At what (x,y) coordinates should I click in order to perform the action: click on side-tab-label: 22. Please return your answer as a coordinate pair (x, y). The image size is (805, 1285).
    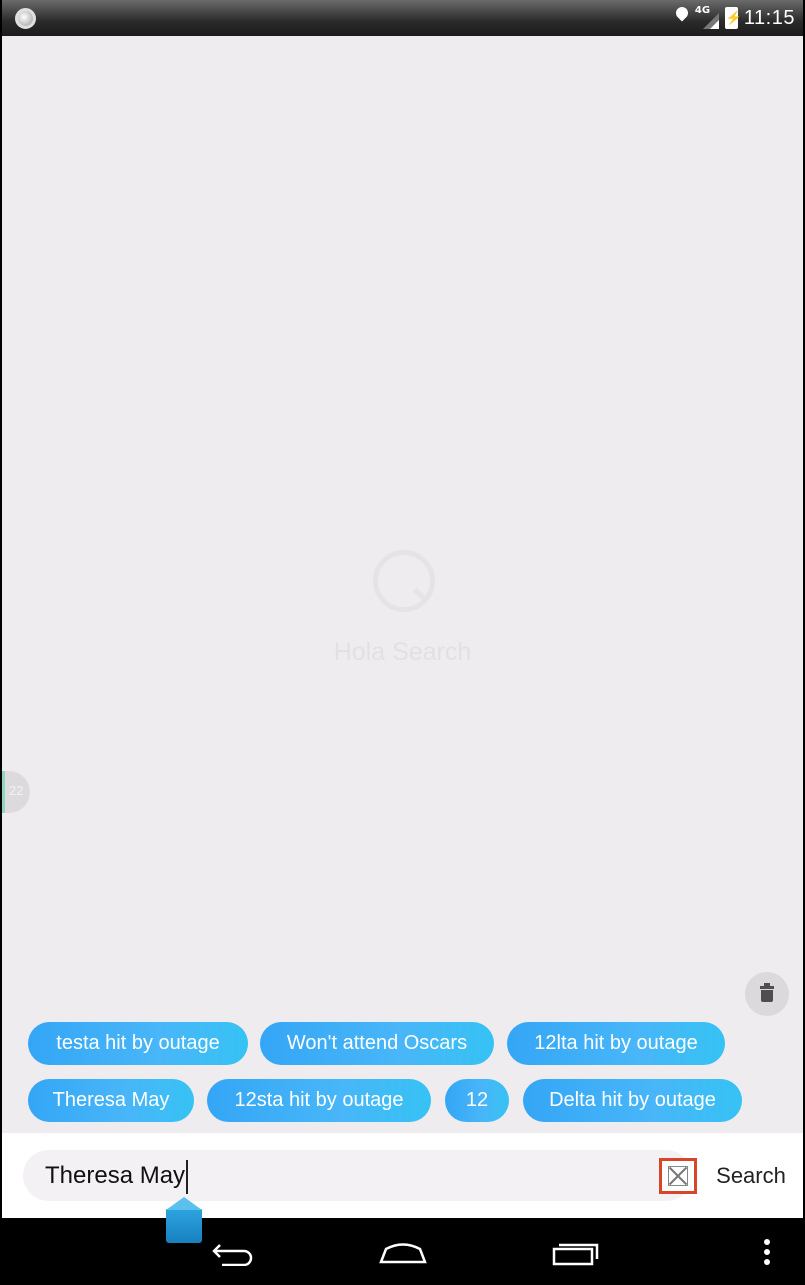
    Looking at the image, I should click on (16, 790).